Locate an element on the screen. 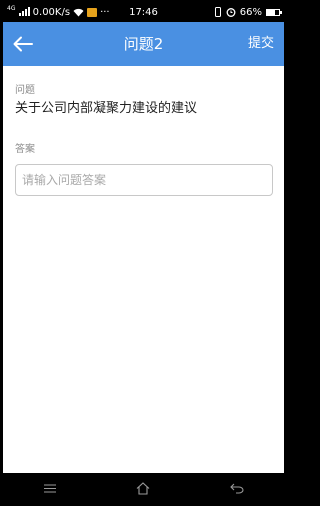 The width and height of the screenshot is (320, 506). answer-input is located at coordinates (144, 180).